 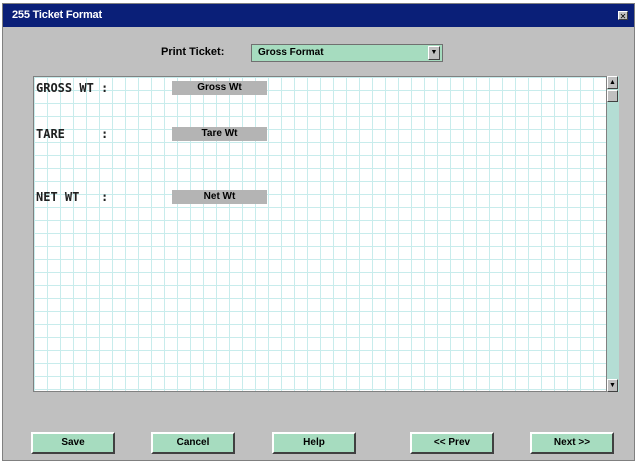 What do you see at coordinates (219, 134) in the screenshot?
I see `tare-wt-field: Tare Wt` at bounding box center [219, 134].